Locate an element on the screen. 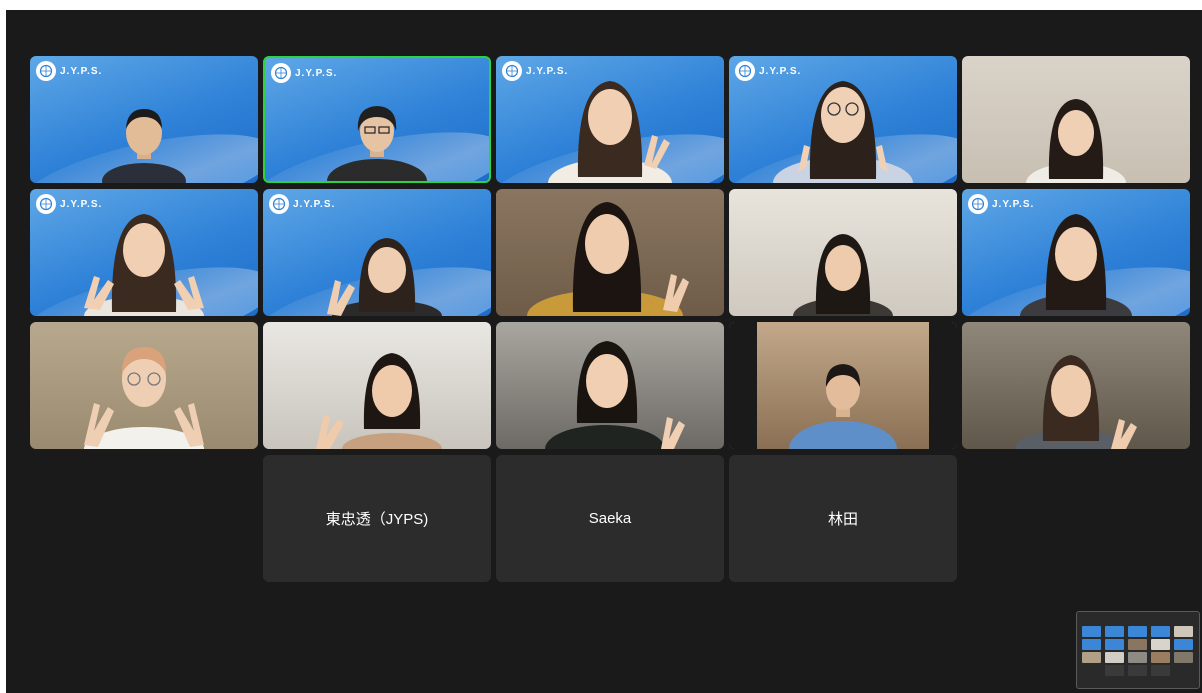  self-view-thumbnail is located at coordinates (1138, 650).